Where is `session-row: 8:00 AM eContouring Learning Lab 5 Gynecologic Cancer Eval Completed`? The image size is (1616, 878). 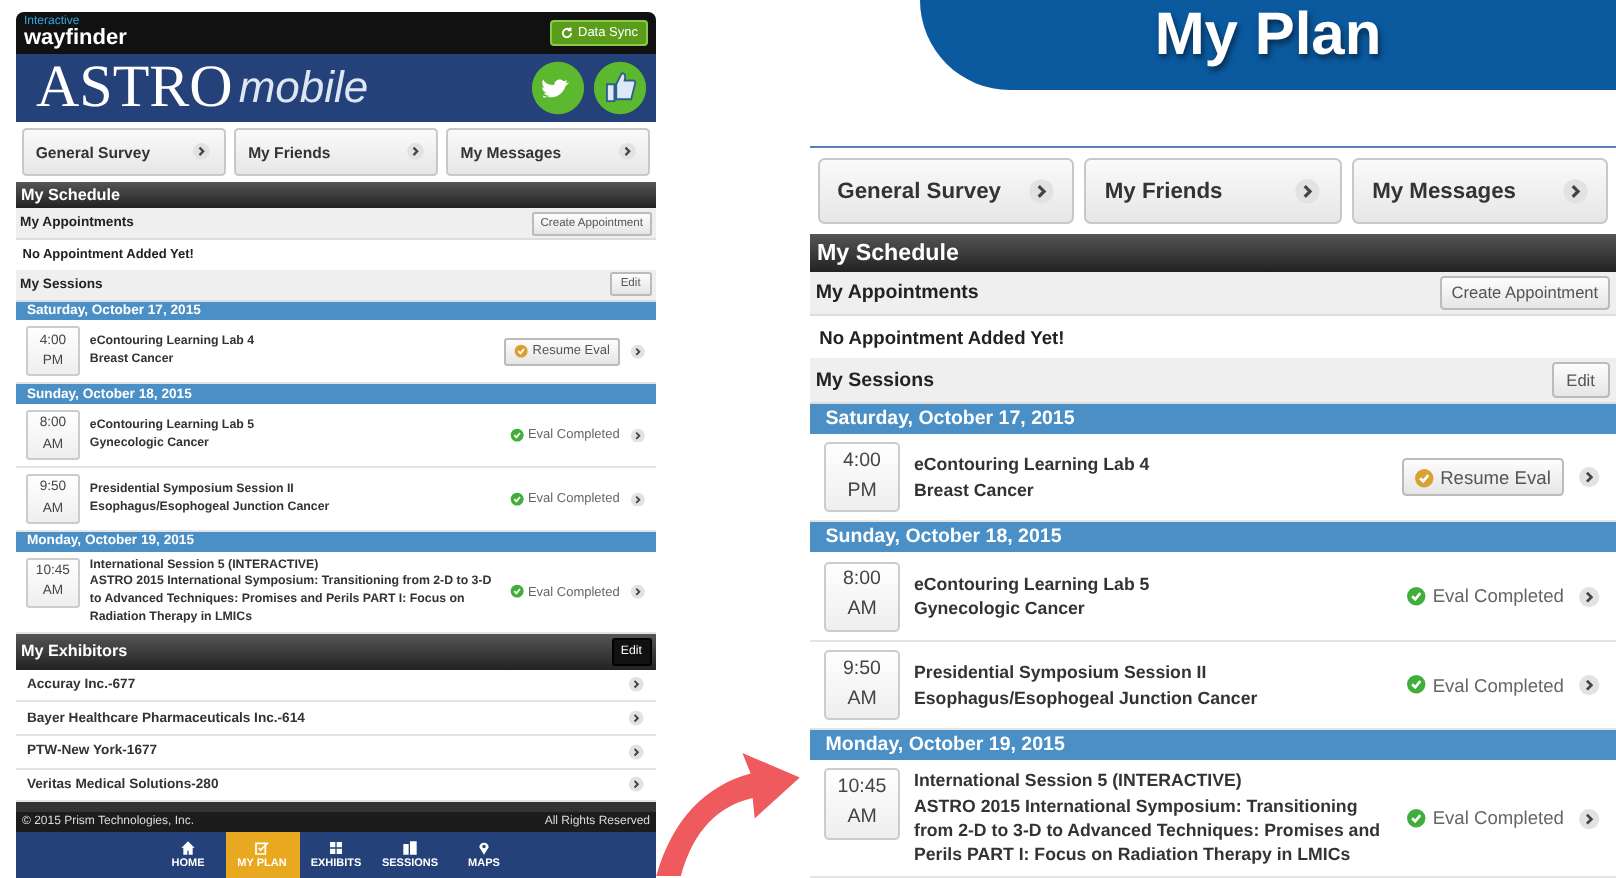 session-row: 8:00 AM eContouring Learning Lab 5 Gynecologic Cancer Eval Completed is located at coordinates (1213, 597).